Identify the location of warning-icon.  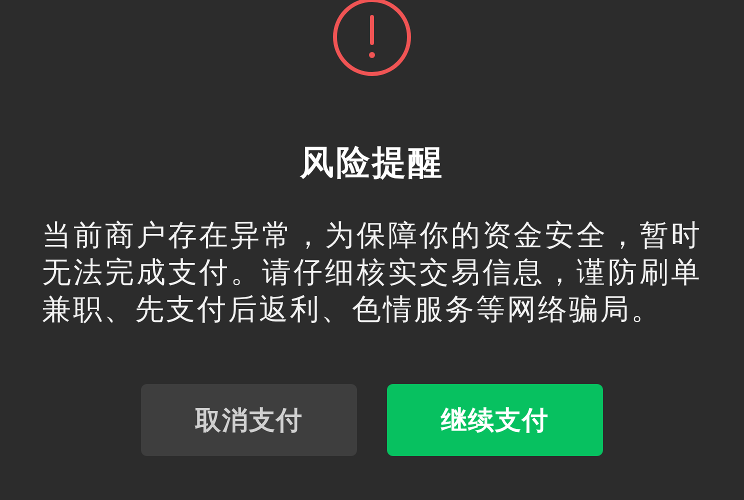
(372, 38).